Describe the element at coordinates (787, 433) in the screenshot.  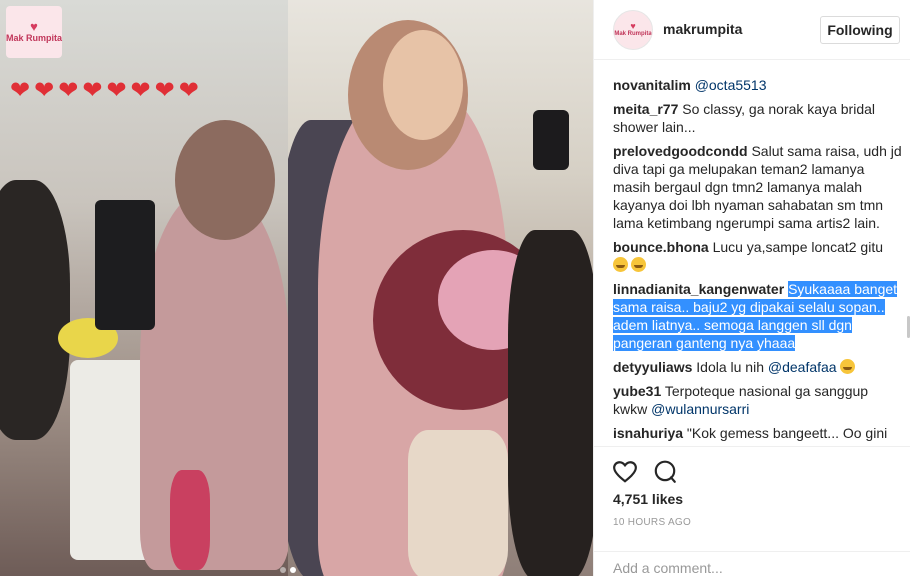
I see `comment-text: "Kok gemess bangeett... Oo gini` at that location.